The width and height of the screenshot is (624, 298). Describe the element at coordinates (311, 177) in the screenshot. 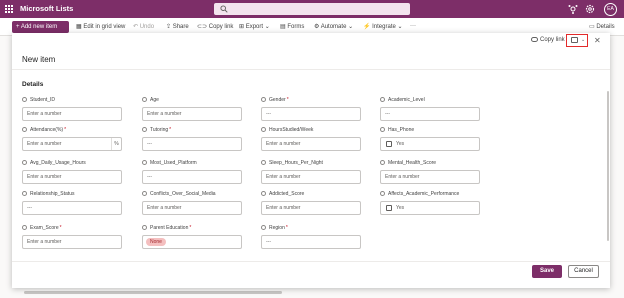

I see `sleep-hours-input: Enter a number` at that location.